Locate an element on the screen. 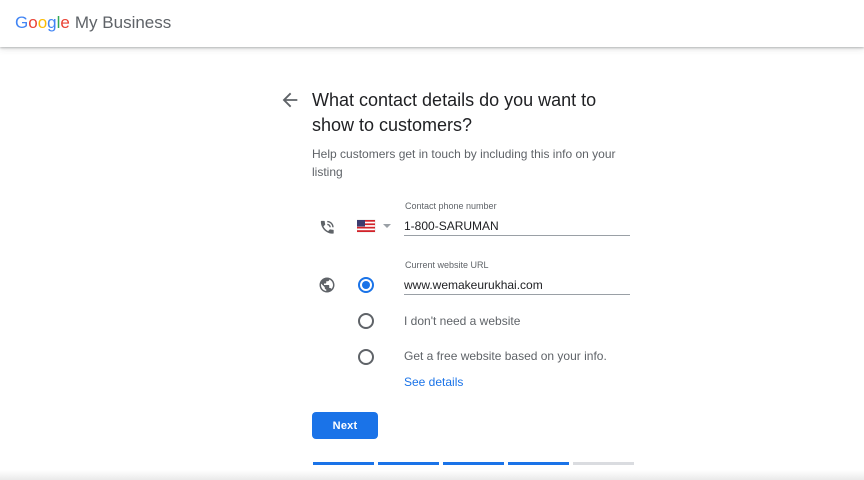 The height and width of the screenshot is (480, 864). no-website-label: I don't need a website is located at coordinates (462, 321).